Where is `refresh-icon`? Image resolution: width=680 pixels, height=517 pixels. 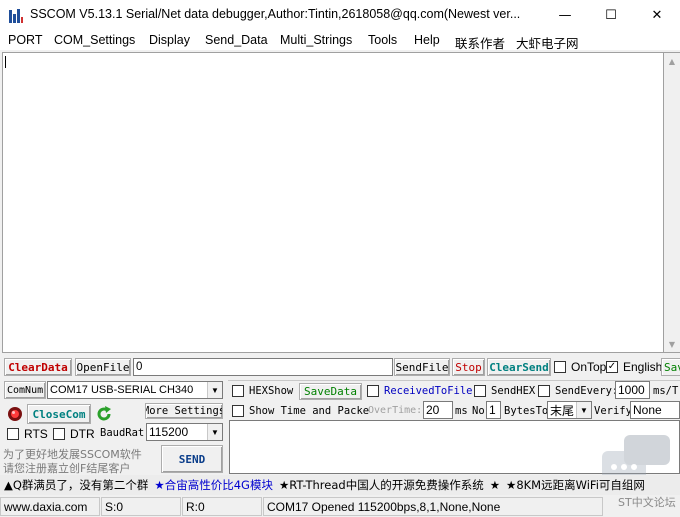
refresh-icon is located at coordinates (104, 414).